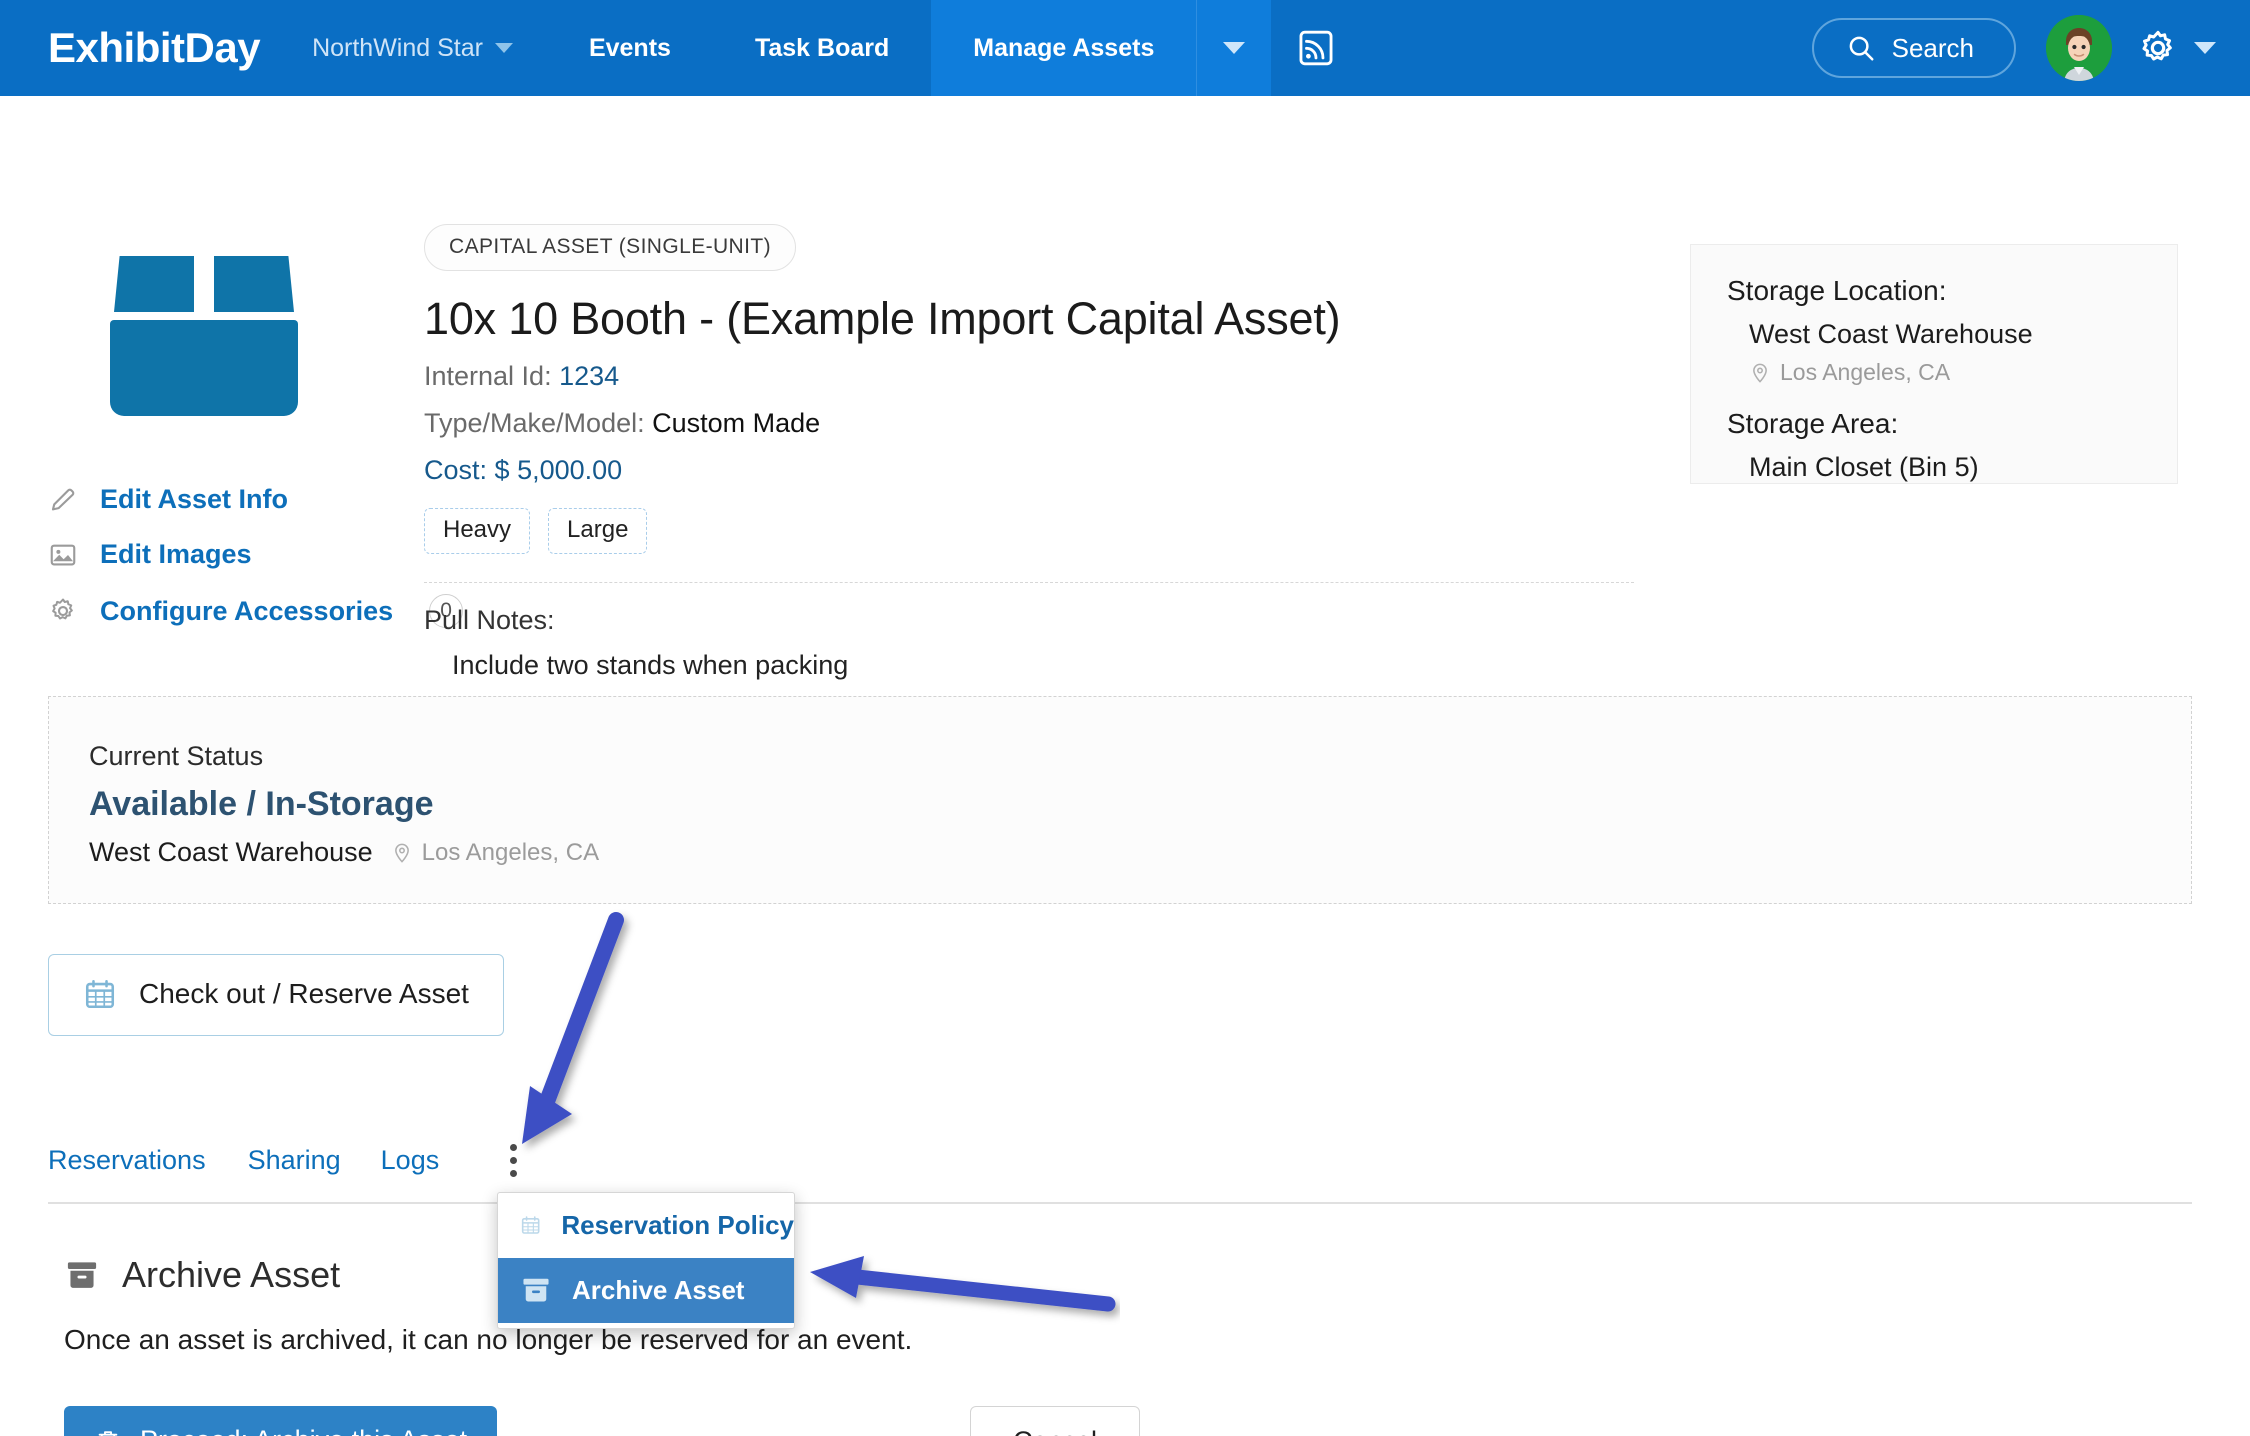 The width and height of the screenshot is (2250, 1436). I want to click on menu-item-reservation-policy: Reservation Policy, so click(646, 1225).